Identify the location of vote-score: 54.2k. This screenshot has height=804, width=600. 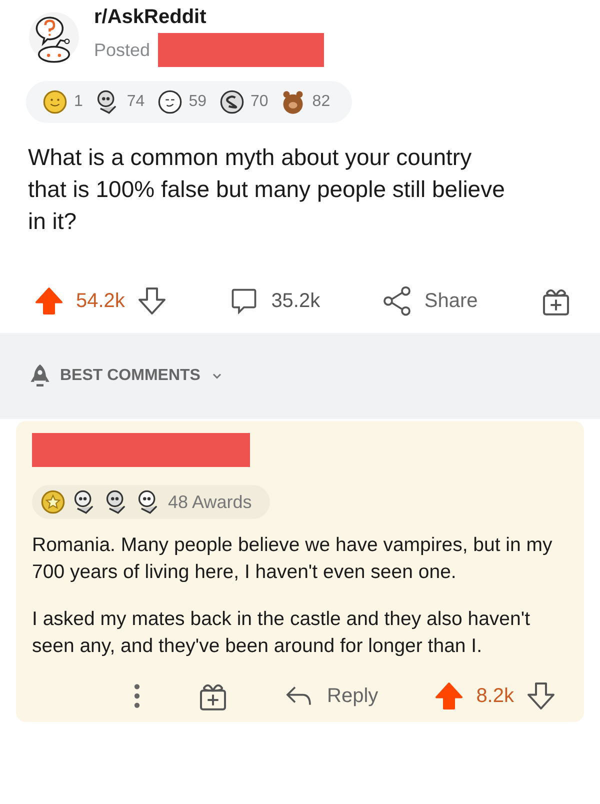
(100, 301).